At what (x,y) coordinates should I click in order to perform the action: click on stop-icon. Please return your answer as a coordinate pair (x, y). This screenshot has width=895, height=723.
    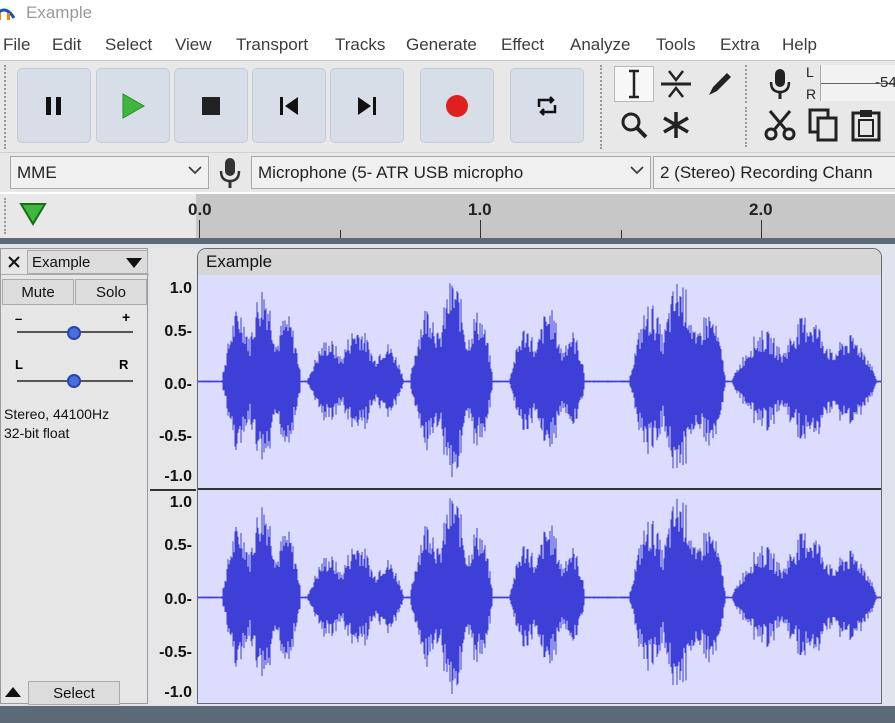
    Looking at the image, I should click on (211, 105).